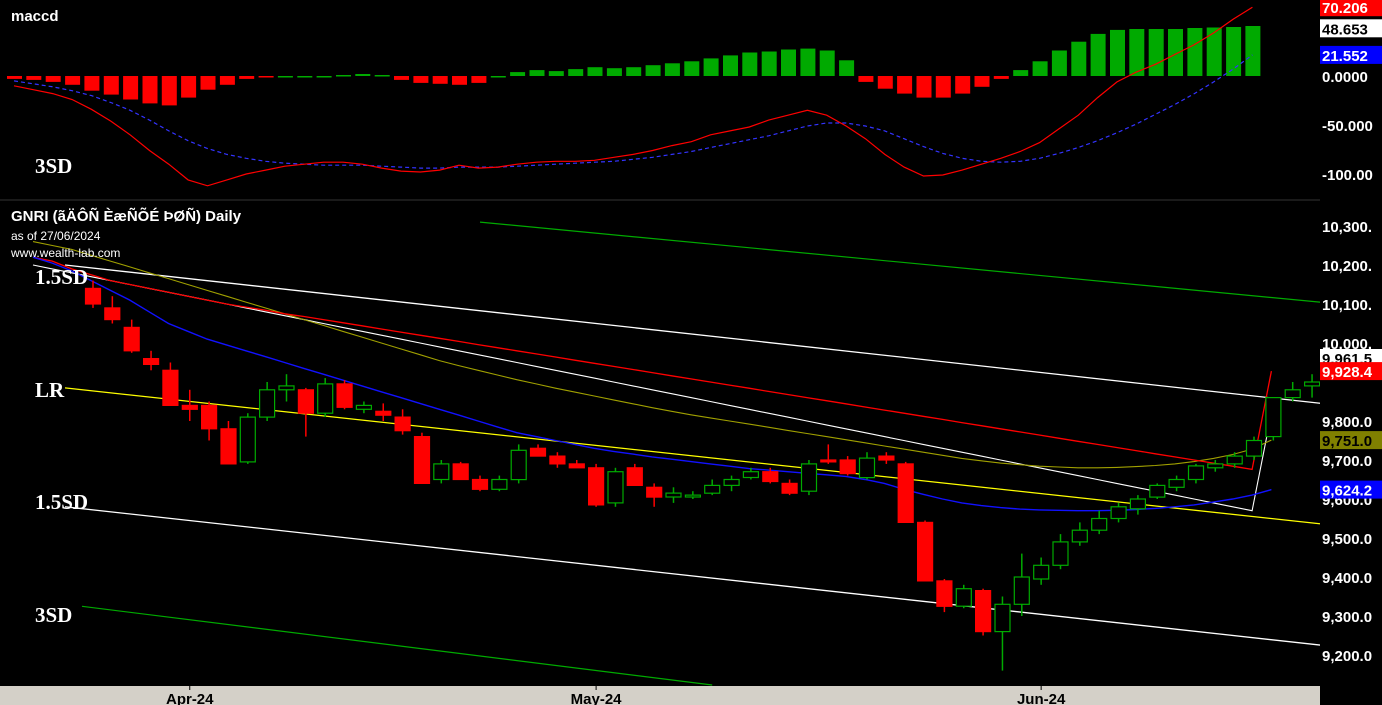 The height and width of the screenshot is (705, 1382). What do you see at coordinates (126, 216) in the screenshot?
I see `price-chart-title: GNRI (ãÄÔÑ ÈæÑÕÉ ÞØÑ) Daily` at bounding box center [126, 216].